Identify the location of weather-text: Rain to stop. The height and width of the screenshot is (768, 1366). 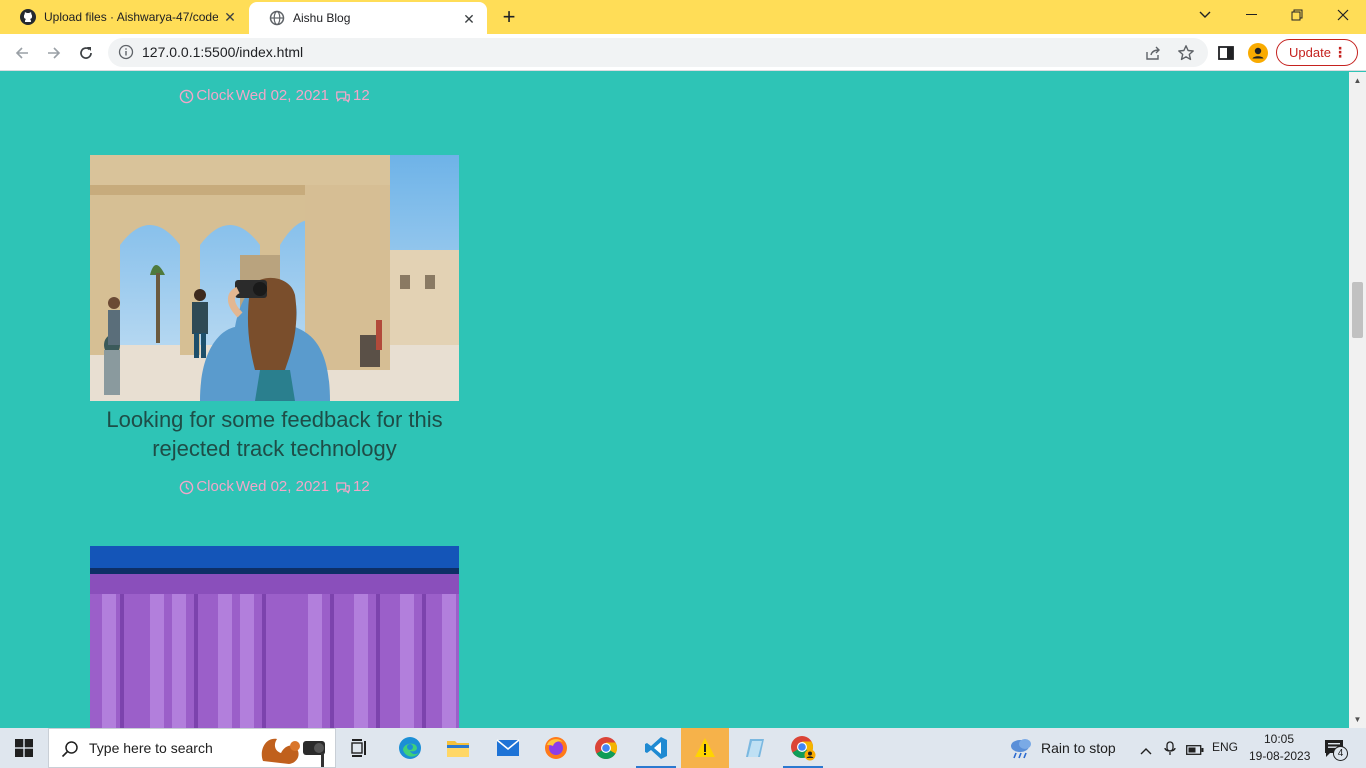
(1078, 748).